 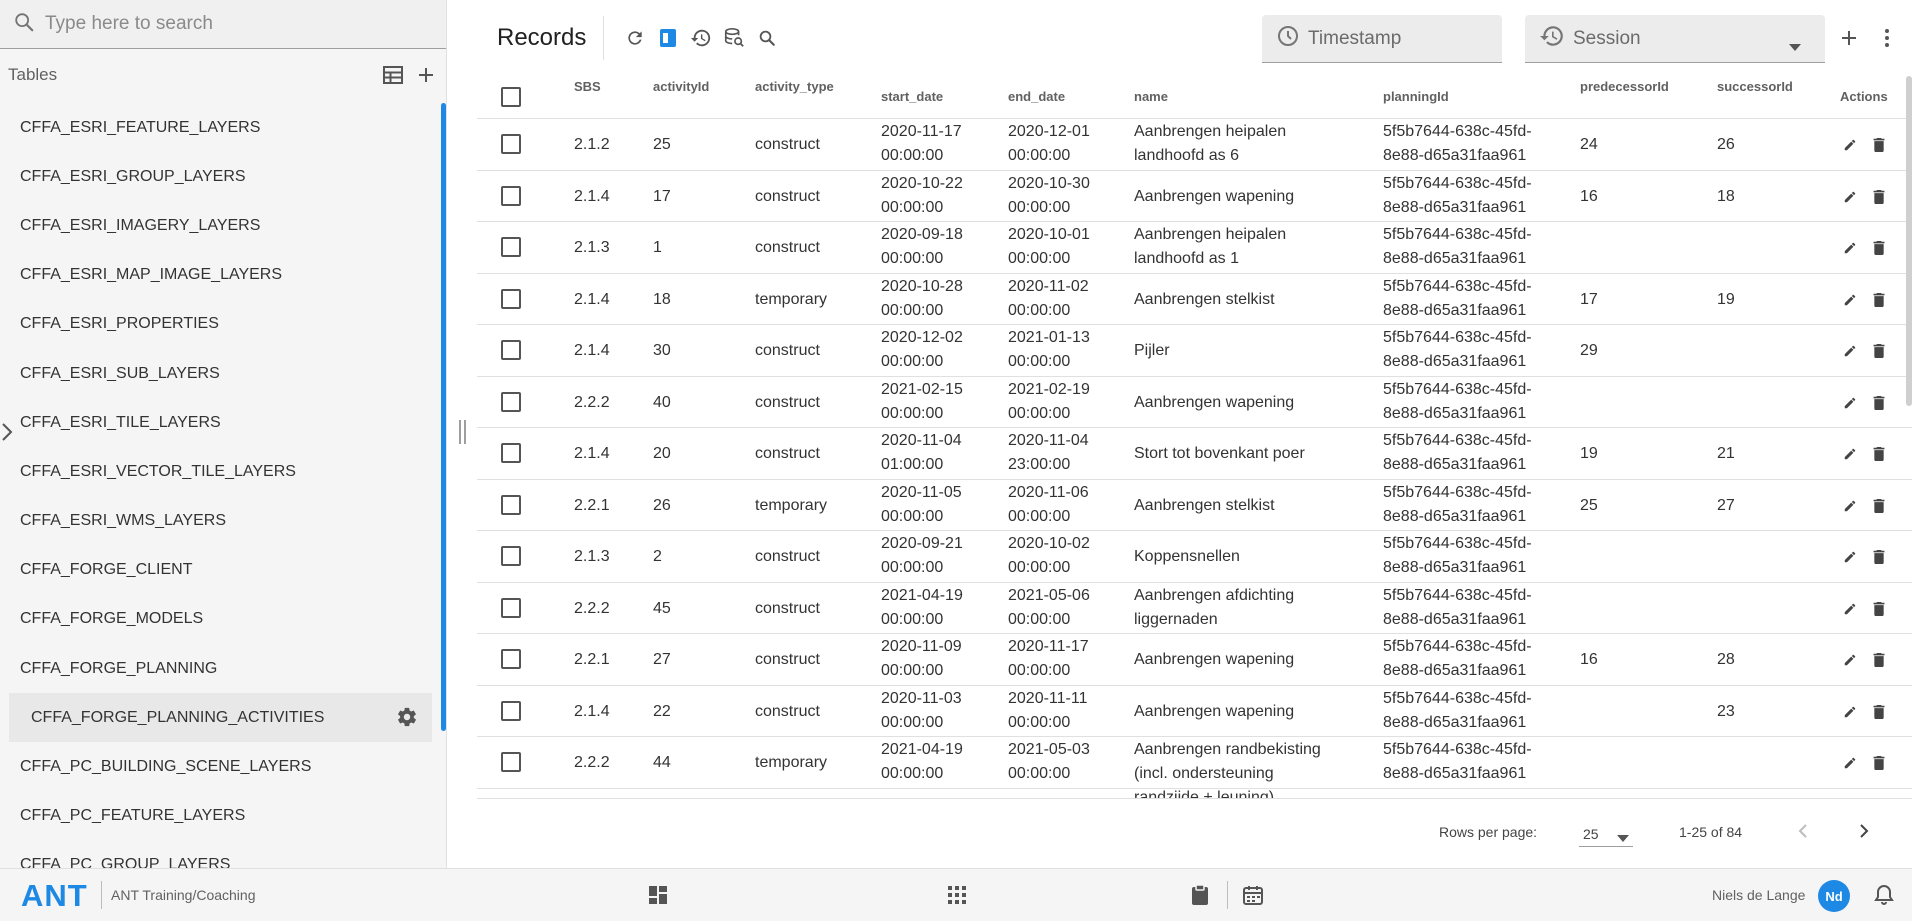 I want to click on sidebar-item: CFFA_ESRI_GROUP_LAYERS, so click(x=220, y=176).